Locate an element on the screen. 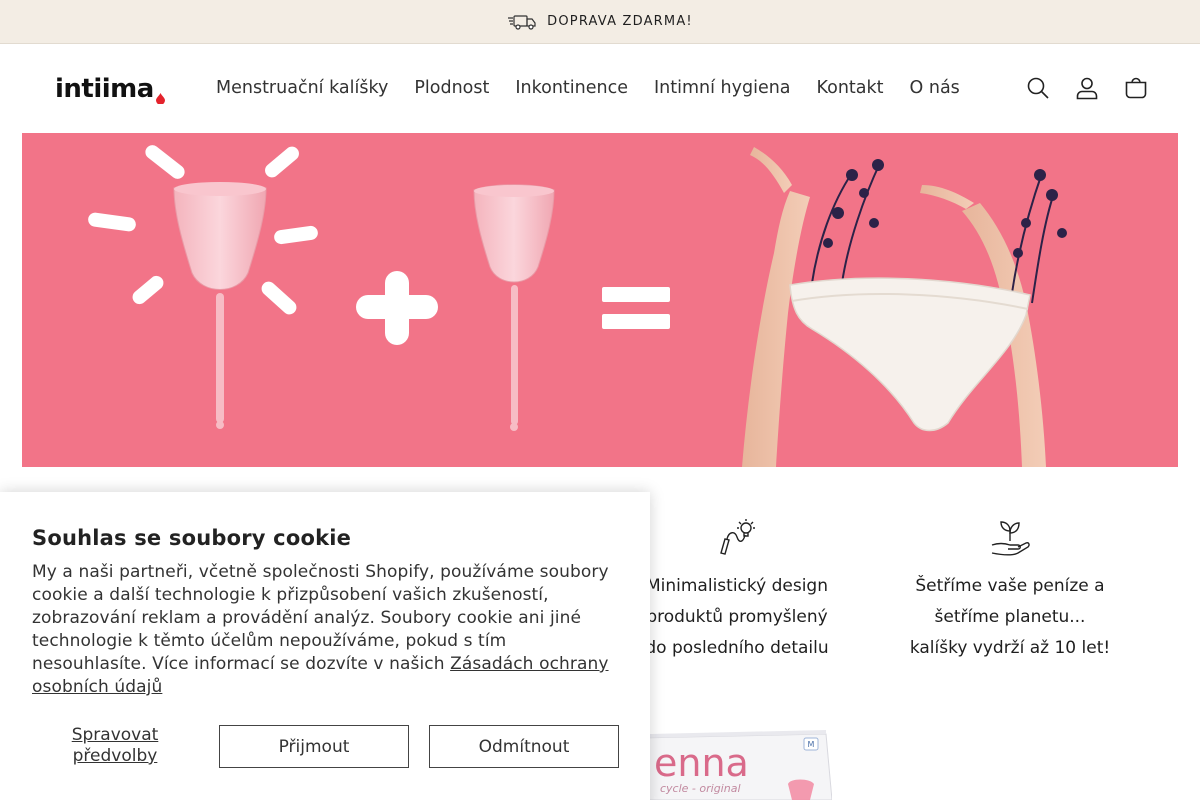 The image size is (1200, 800). nav-item-about: O nás is located at coordinates (935, 88).